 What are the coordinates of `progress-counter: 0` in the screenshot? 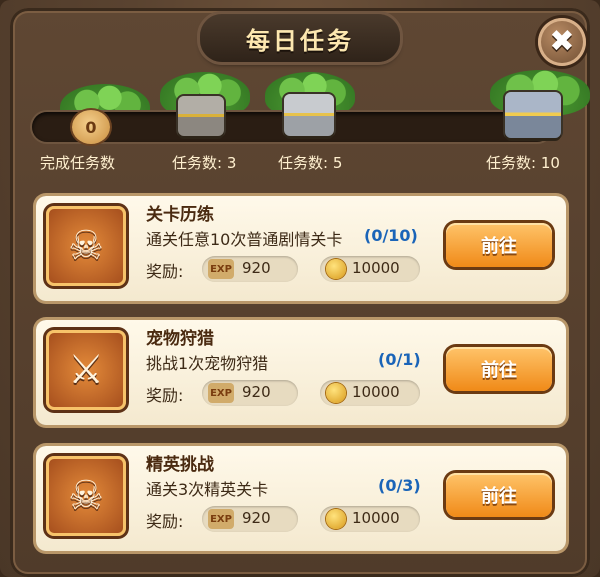 It's located at (91, 127).